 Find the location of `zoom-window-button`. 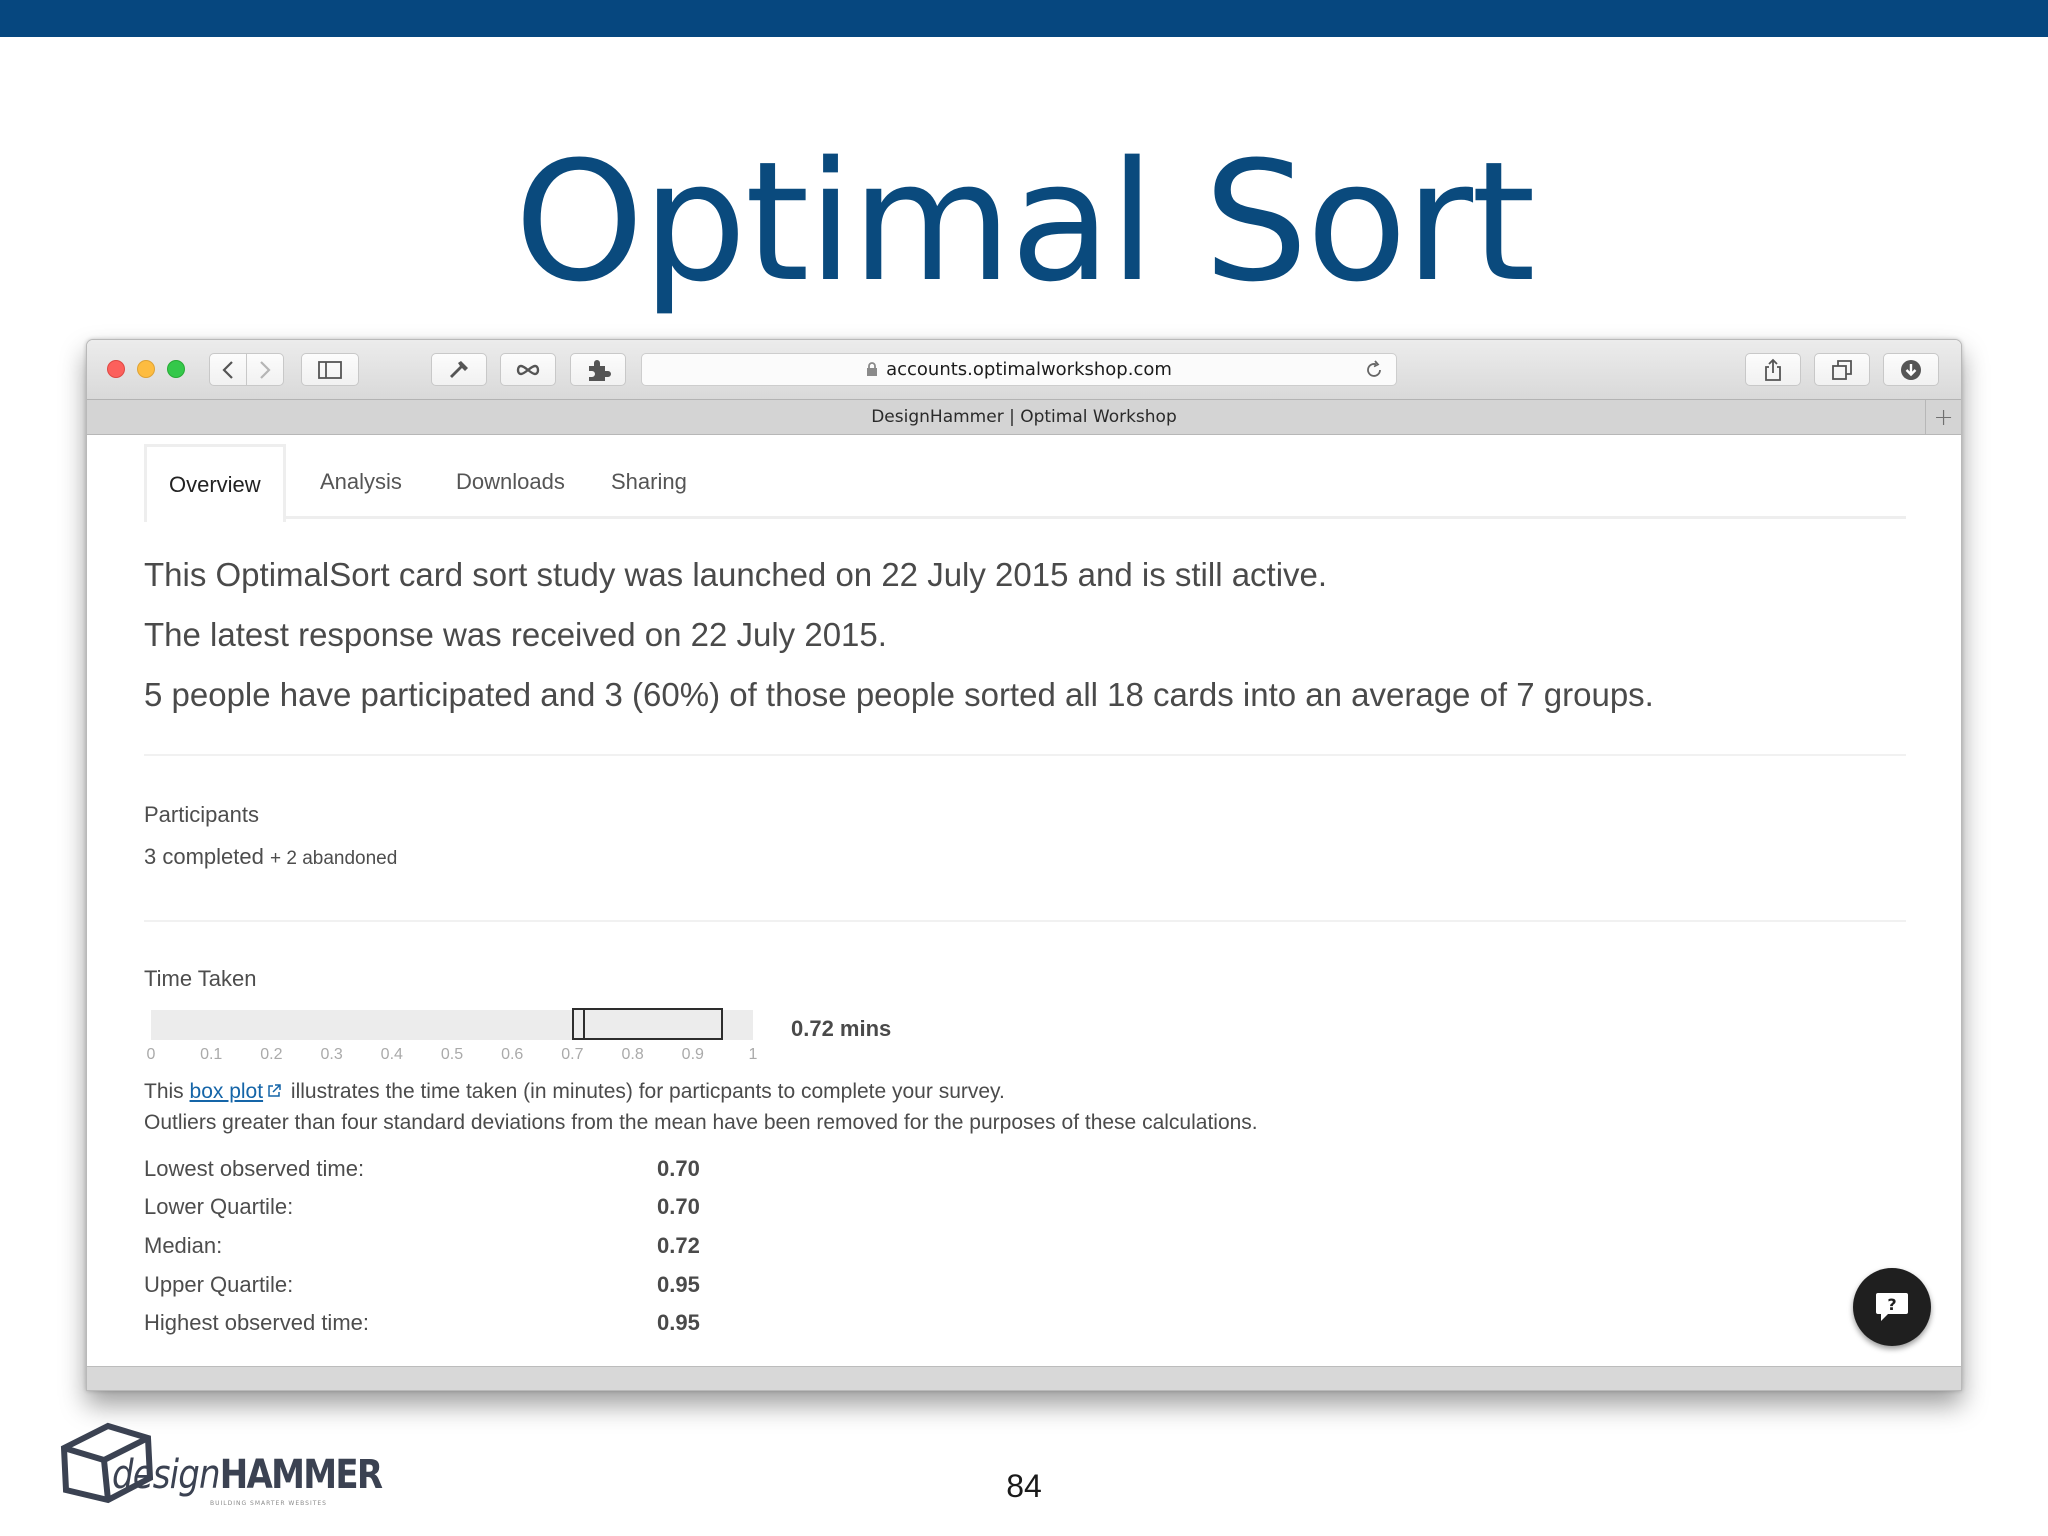

zoom-window-button is located at coordinates (176, 369).